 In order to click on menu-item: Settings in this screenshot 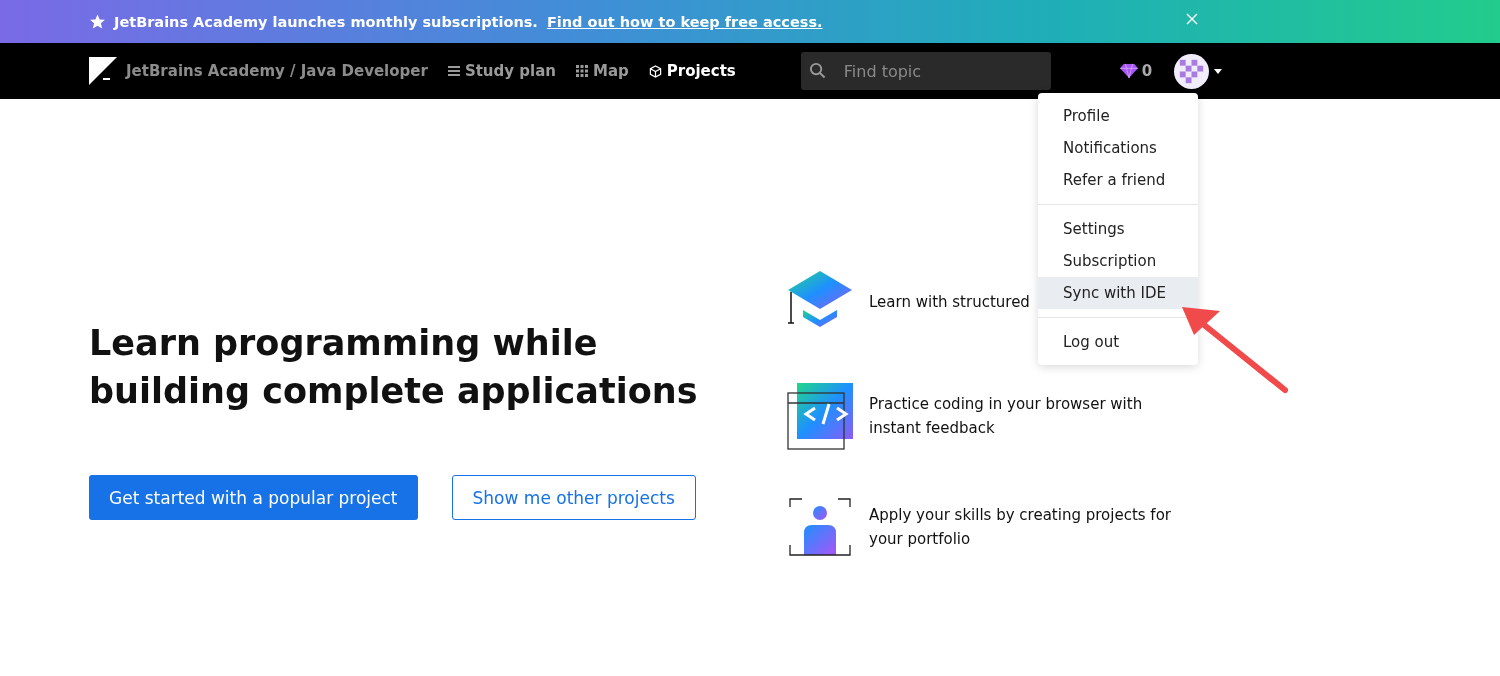, I will do `click(1118, 229)`.